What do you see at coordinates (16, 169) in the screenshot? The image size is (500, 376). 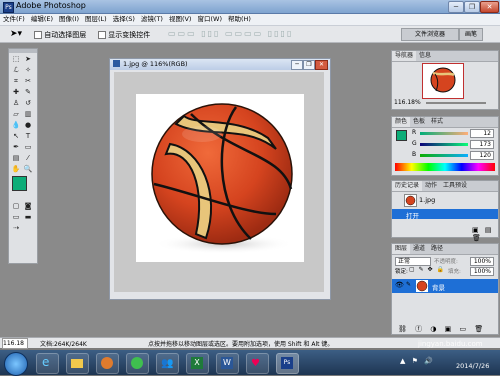 I see `hand-tool-icon: ✋` at bounding box center [16, 169].